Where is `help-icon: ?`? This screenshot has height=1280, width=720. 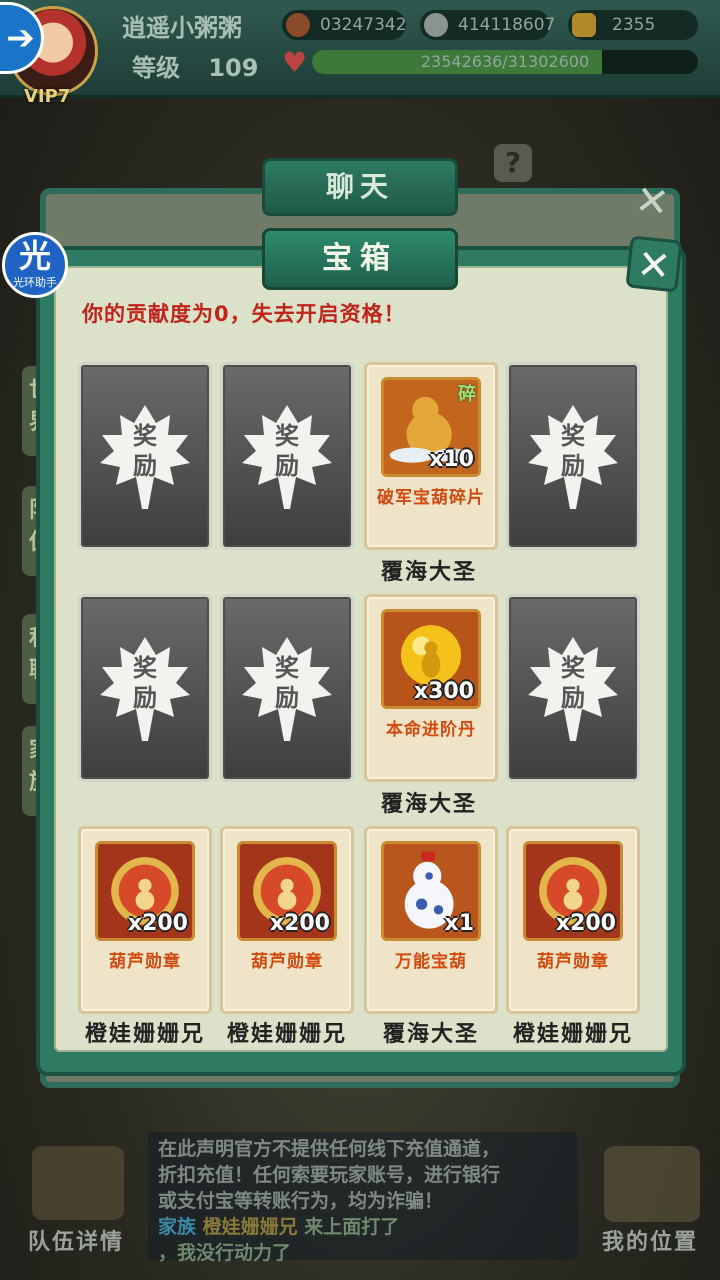
help-icon: ? is located at coordinates (513, 163).